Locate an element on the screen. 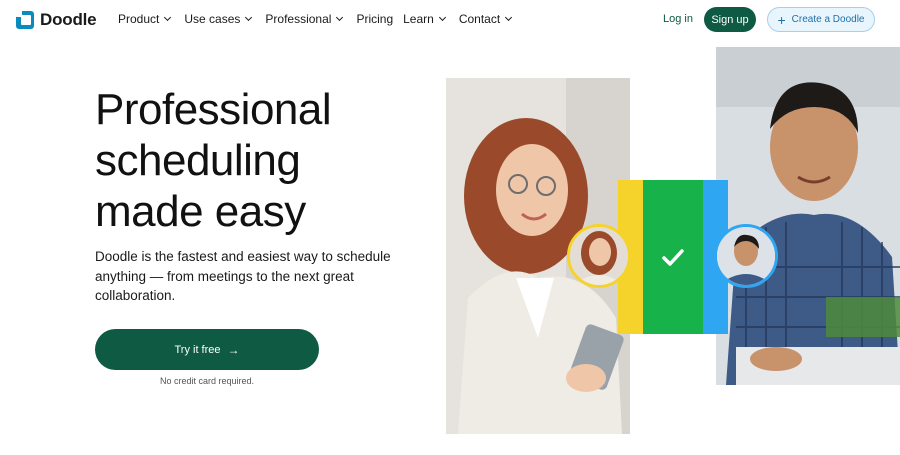 Image resolution: width=900 pixels, height=455 pixels. create-doodle-label: Create a Doodle is located at coordinates (828, 19).